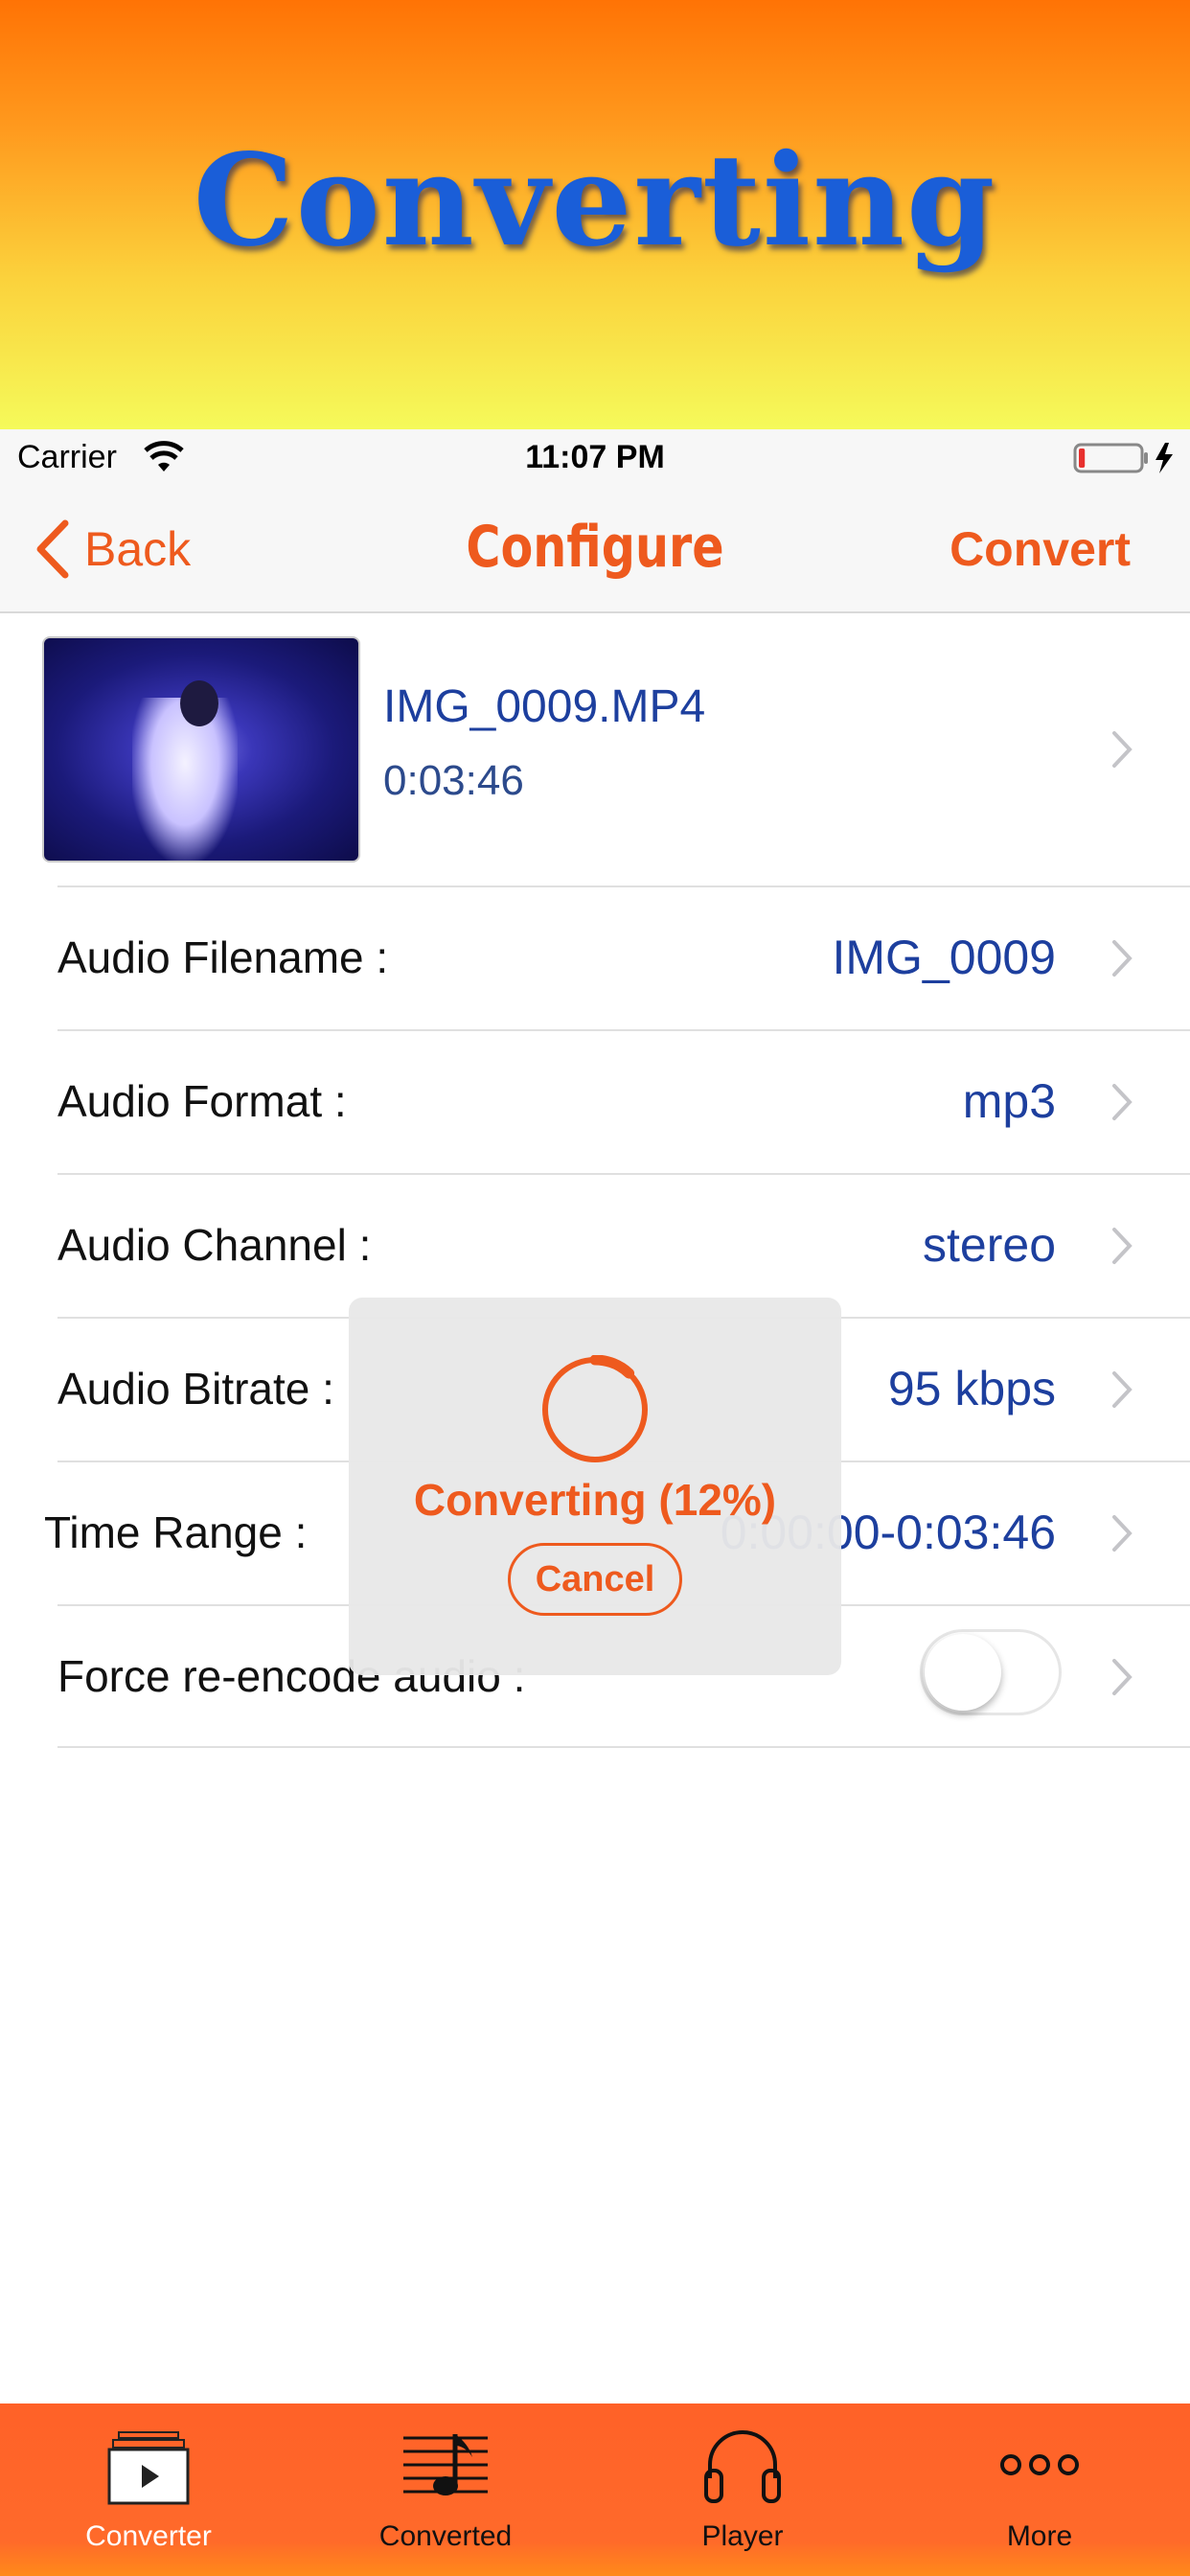 The image size is (1190, 2576). Describe the element at coordinates (1039, 2490) in the screenshot. I see `tab-more: More` at that location.